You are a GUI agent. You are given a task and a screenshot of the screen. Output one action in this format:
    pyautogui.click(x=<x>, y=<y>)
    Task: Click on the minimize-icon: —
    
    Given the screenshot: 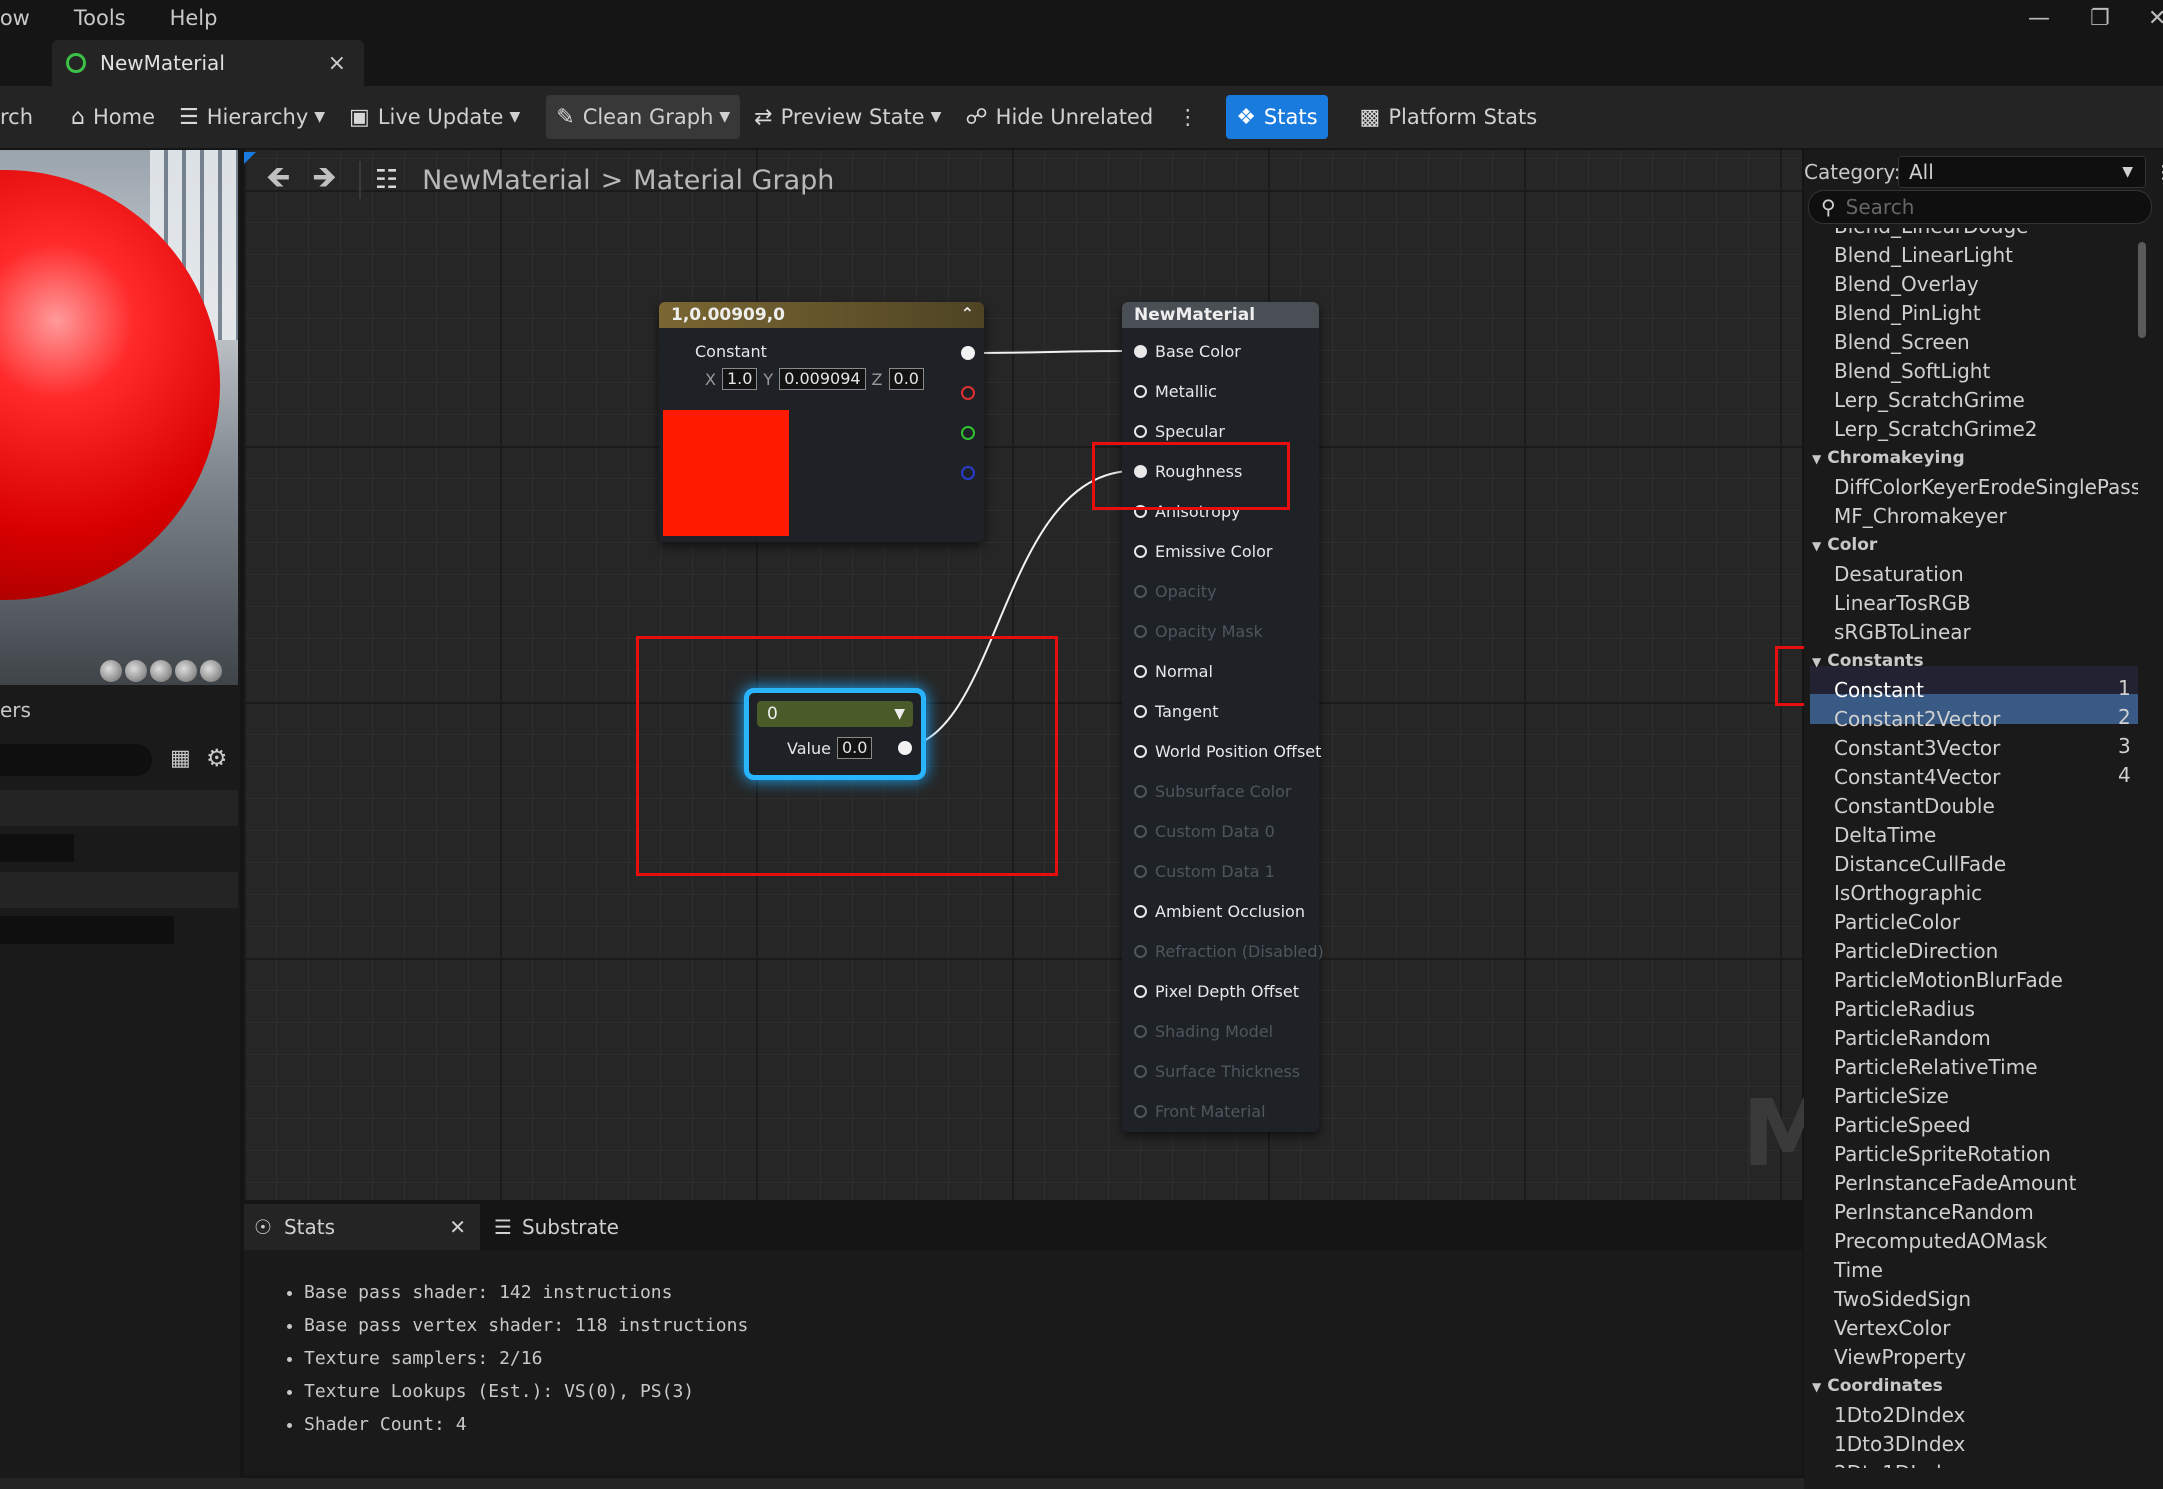 What is the action you would take?
    pyautogui.click(x=2039, y=18)
    